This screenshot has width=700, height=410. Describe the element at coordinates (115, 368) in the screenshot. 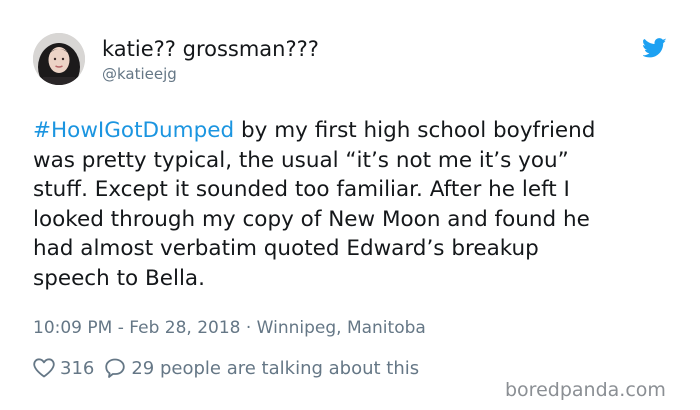

I see `speech-bubble-icon` at that location.